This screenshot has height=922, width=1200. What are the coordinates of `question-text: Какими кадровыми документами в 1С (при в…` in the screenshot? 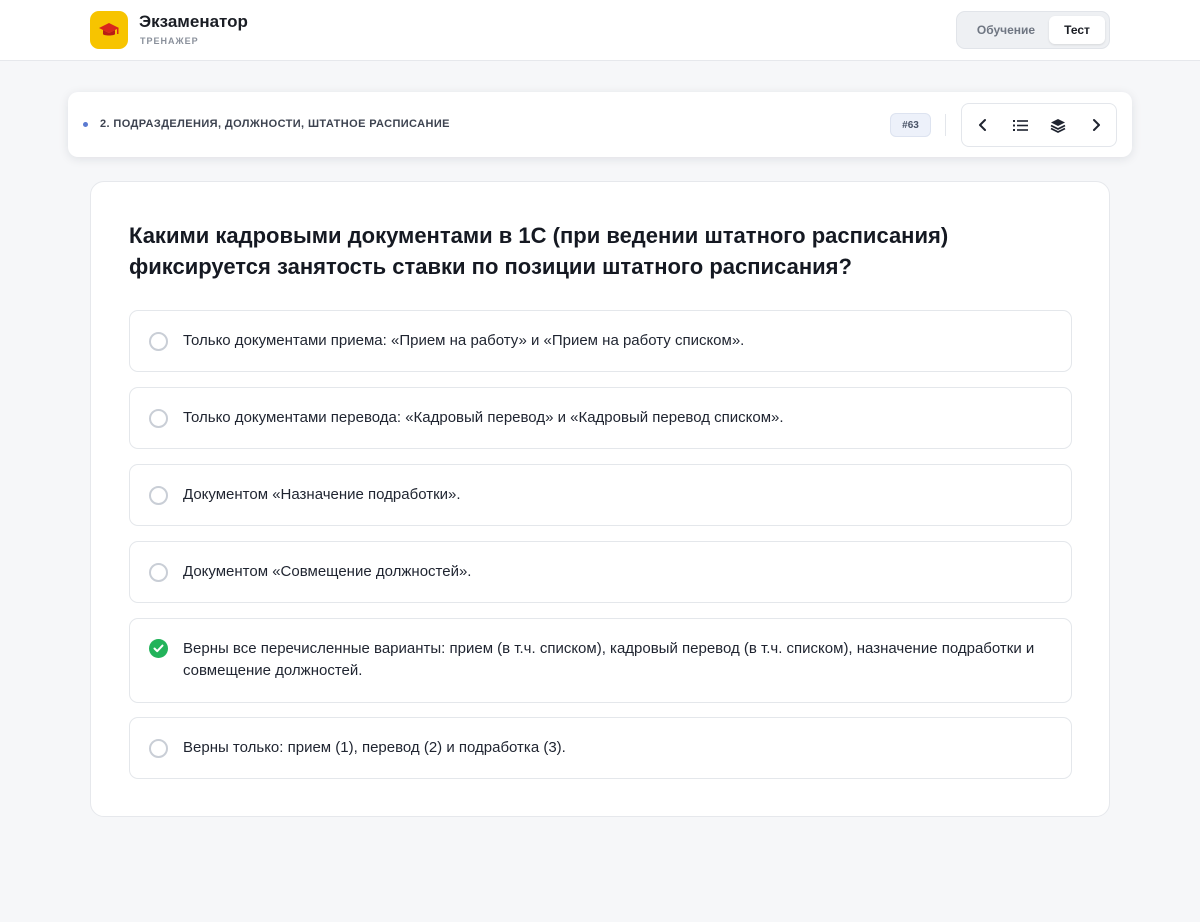 It's located at (539, 251).